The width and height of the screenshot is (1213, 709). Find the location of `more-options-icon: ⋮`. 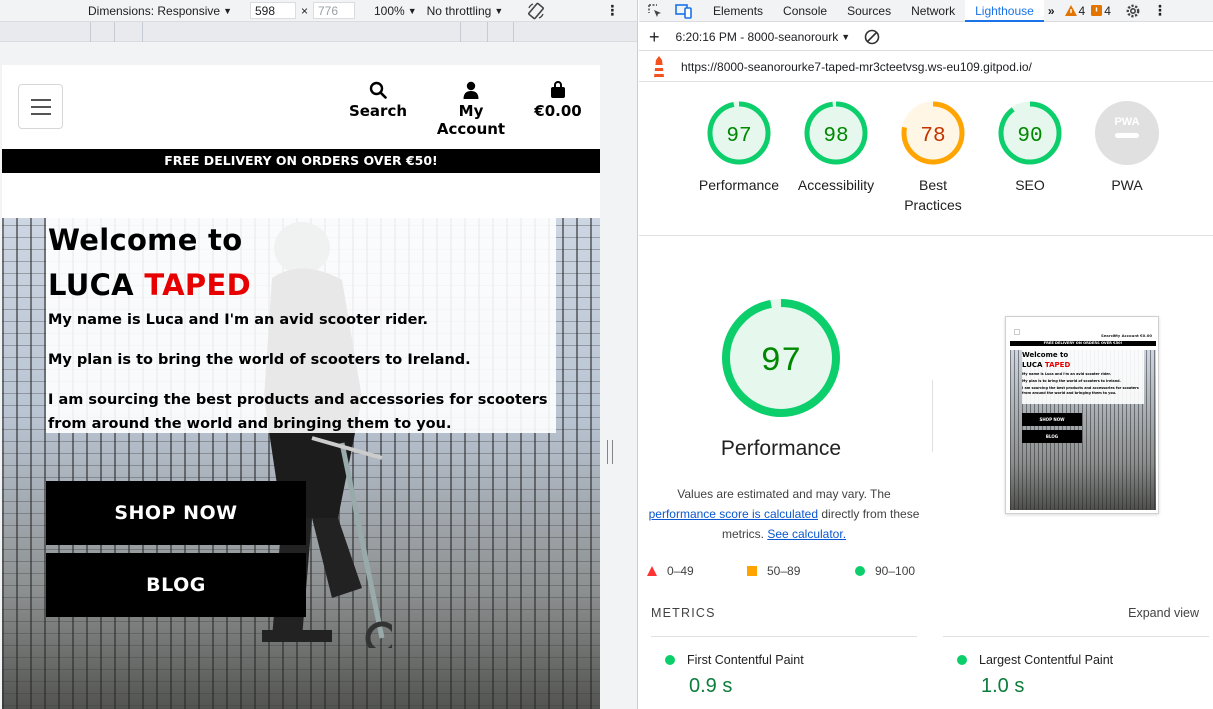

more-options-icon: ⋮ is located at coordinates (612, 10).